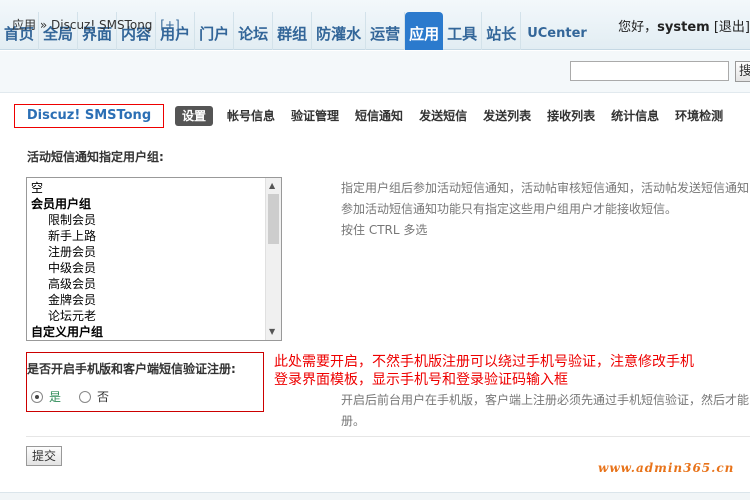 The width and height of the screenshot is (750, 500). What do you see at coordinates (353, 421) in the screenshot?
I see `mobile-verify-hint-2: 册。` at bounding box center [353, 421].